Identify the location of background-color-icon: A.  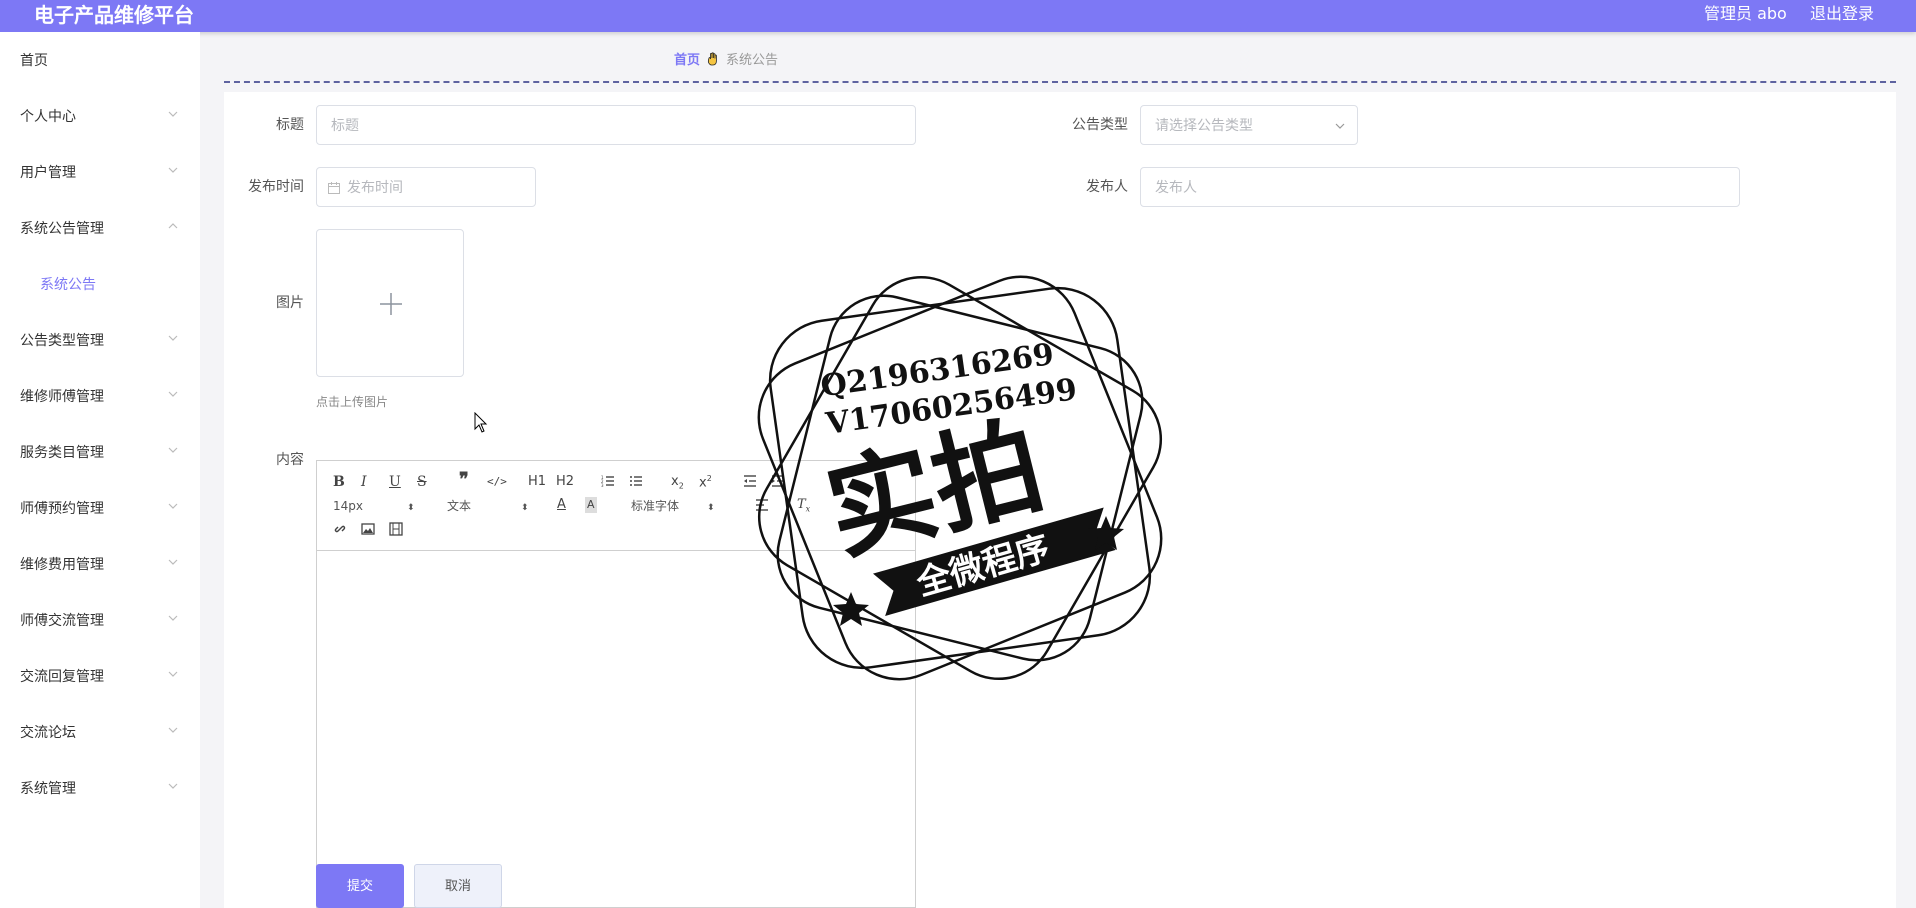
(591, 505).